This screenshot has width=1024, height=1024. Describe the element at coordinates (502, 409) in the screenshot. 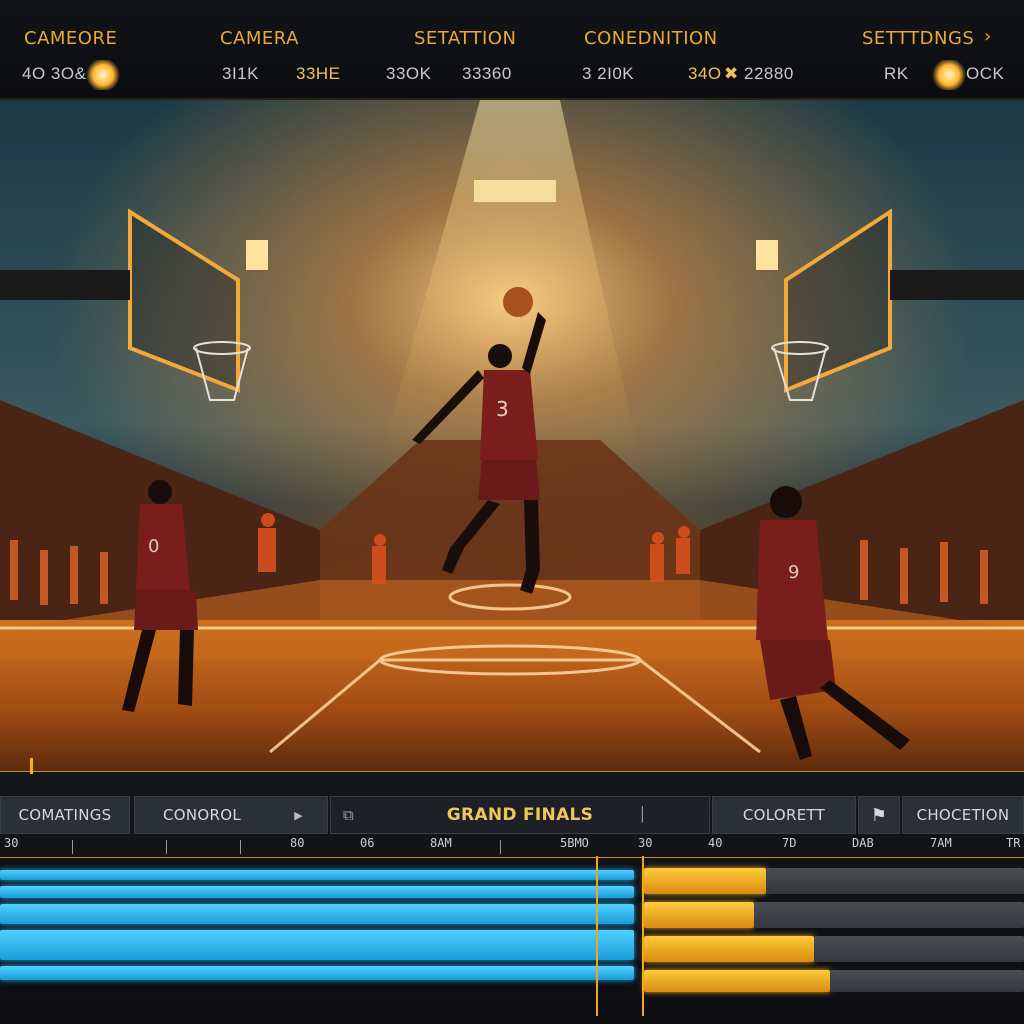

I see `jersey-number-main: 3` at that location.